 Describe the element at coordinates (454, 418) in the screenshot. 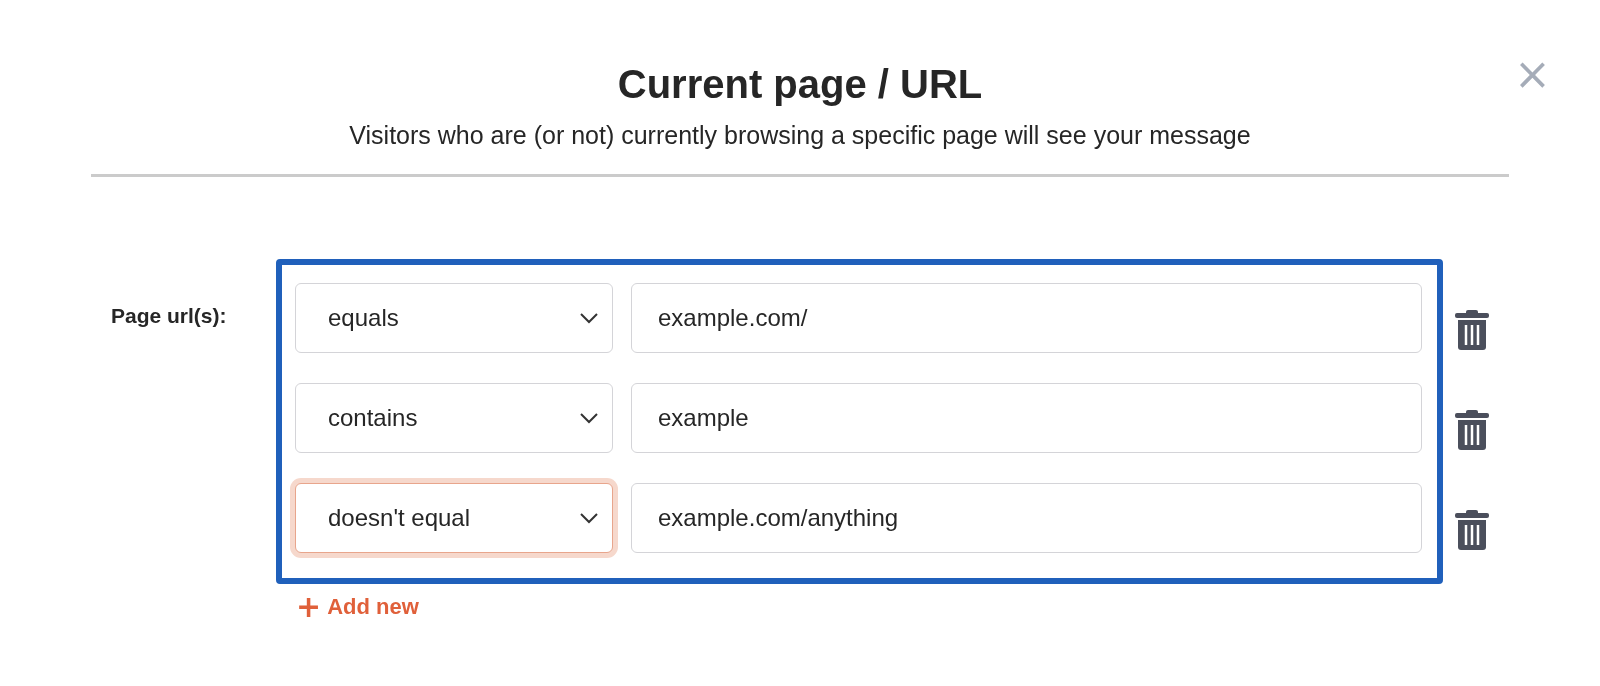

I see `operator-dropdown: contains` at that location.